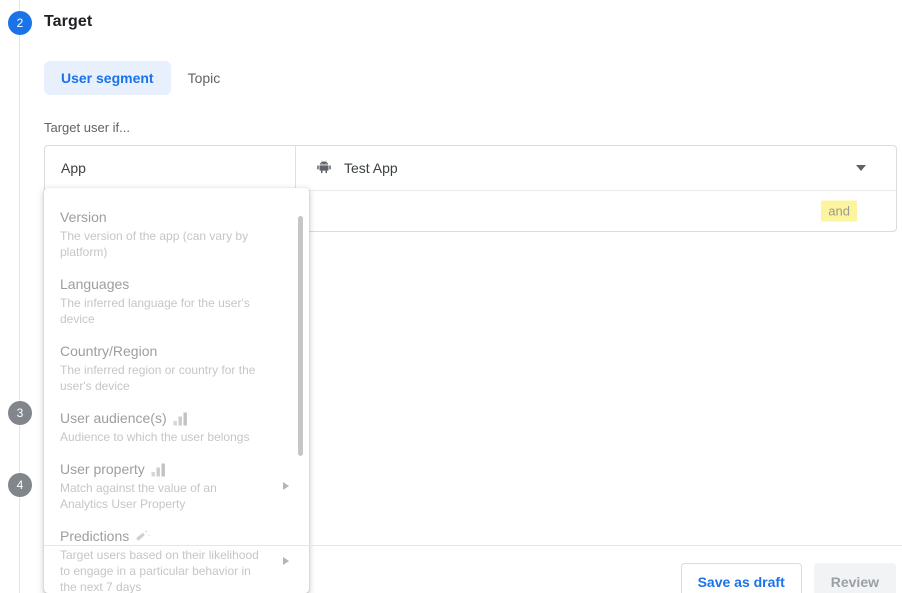  Describe the element at coordinates (300, 336) in the screenshot. I see `dropdown-scrollbar` at that location.